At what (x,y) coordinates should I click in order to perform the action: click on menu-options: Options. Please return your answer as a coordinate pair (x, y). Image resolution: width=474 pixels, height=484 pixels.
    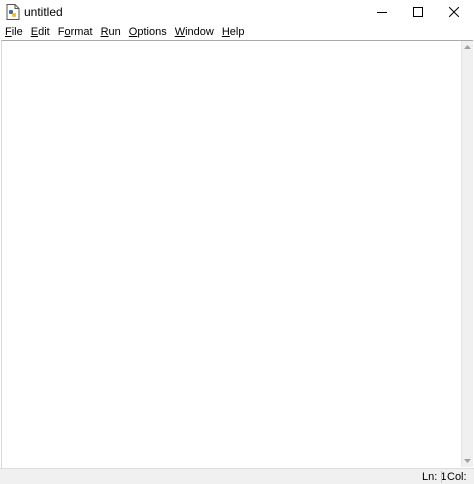
    Looking at the image, I should click on (148, 32).